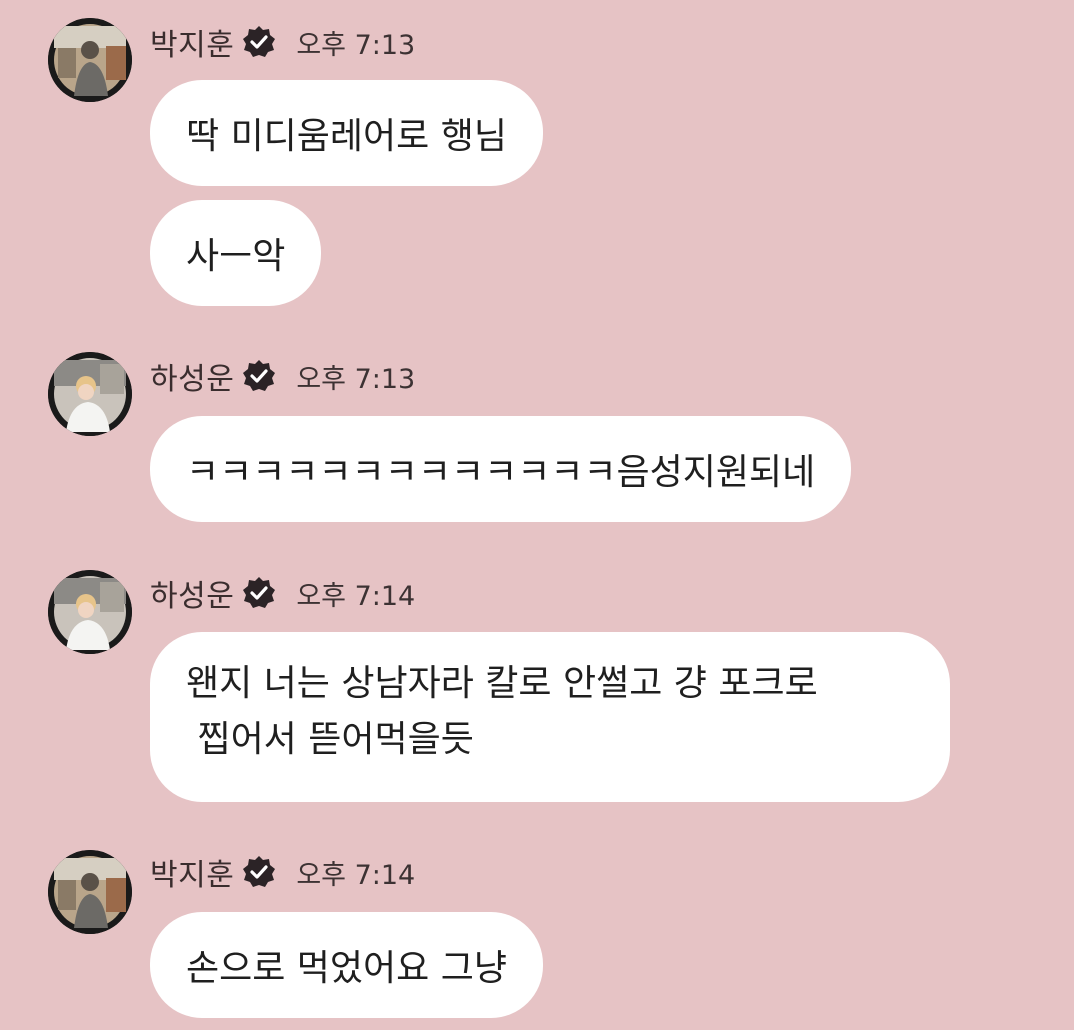  Describe the element at coordinates (282, 593) in the screenshot. I see `message-header: 하성운 오후 7:14` at that location.